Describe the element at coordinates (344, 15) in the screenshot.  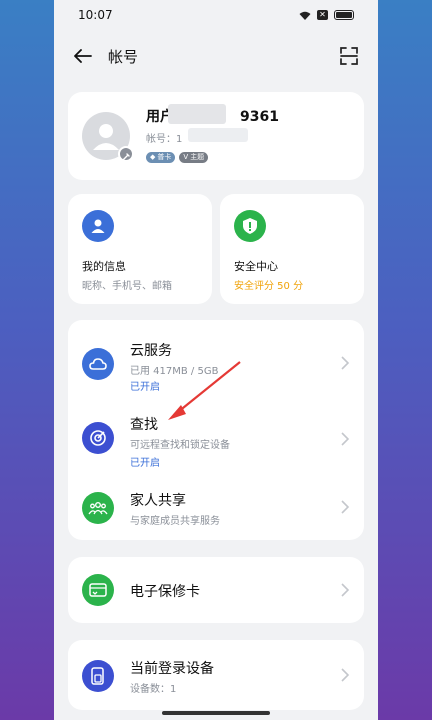
I see `battery-icon` at that location.